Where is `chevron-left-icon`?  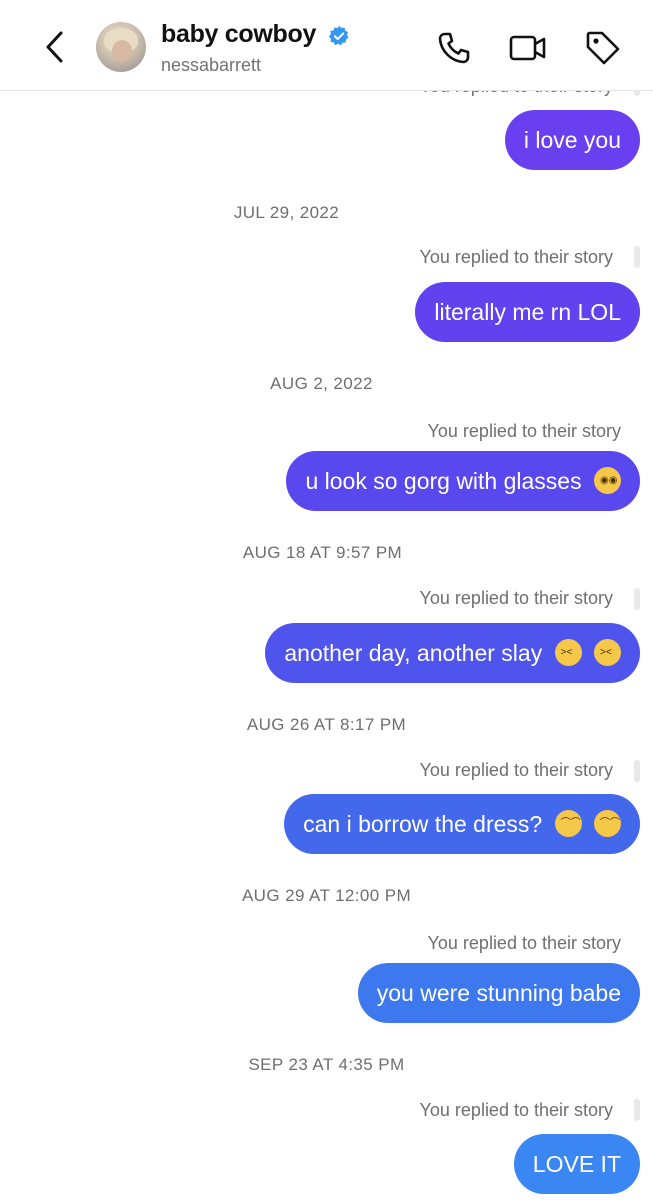
chevron-left-icon is located at coordinates (54, 47).